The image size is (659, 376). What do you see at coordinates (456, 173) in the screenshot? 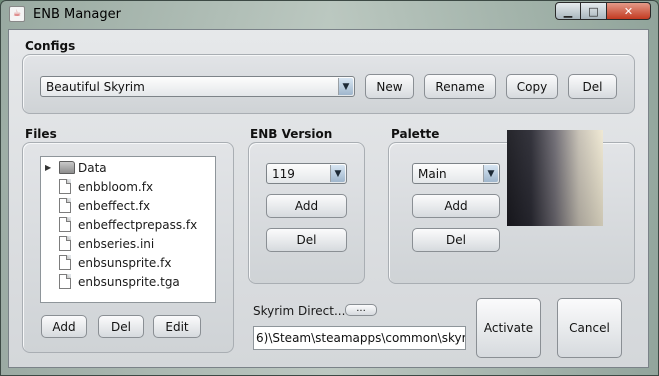
I see `palette-select: Main ▼` at bounding box center [456, 173].